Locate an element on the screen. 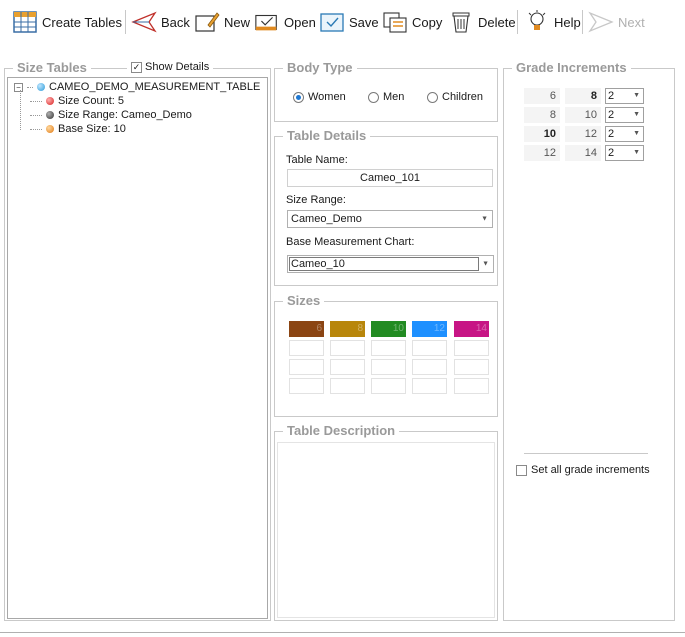 Image resolution: width=685 pixels, height=637 pixels. divider is located at coordinates (586, 453).